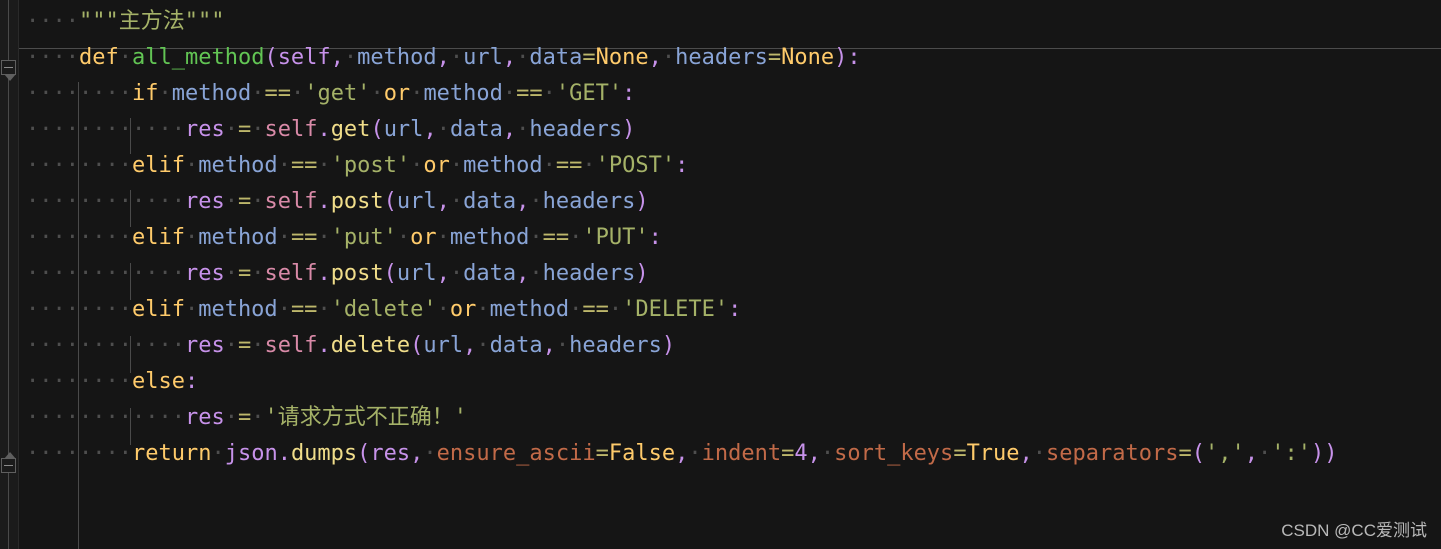 The image size is (1441, 549). I want to click on watermark-label: CSDN @CC爱测试, so click(1354, 530).